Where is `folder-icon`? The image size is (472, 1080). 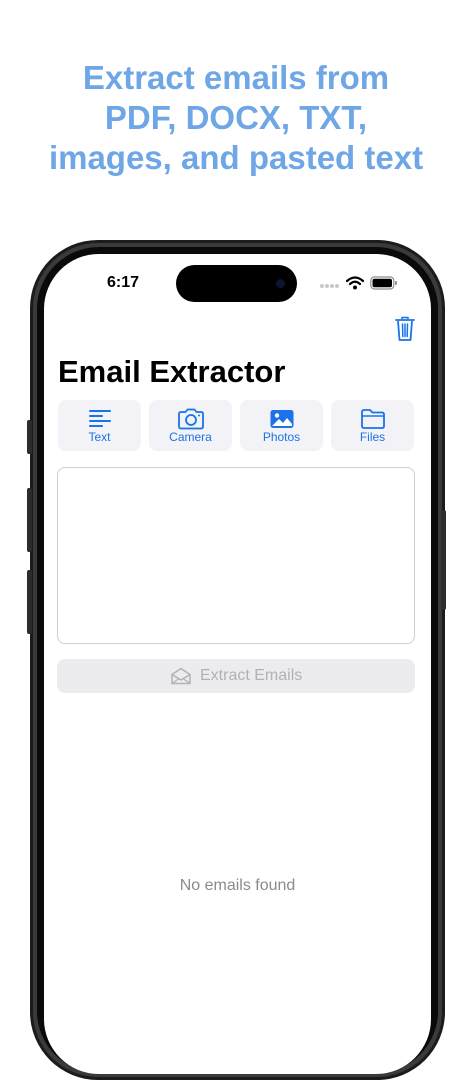 folder-icon is located at coordinates (373, 419).